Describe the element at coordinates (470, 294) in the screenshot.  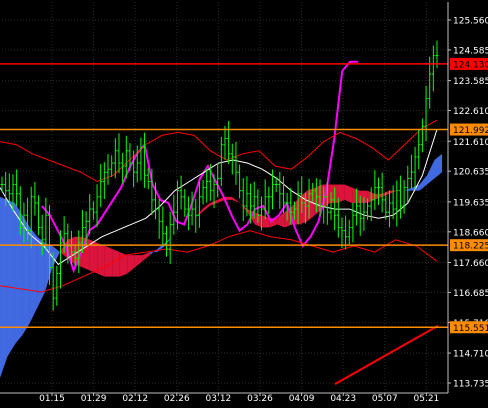
I see `y-tick-label: 116.685` at that location.